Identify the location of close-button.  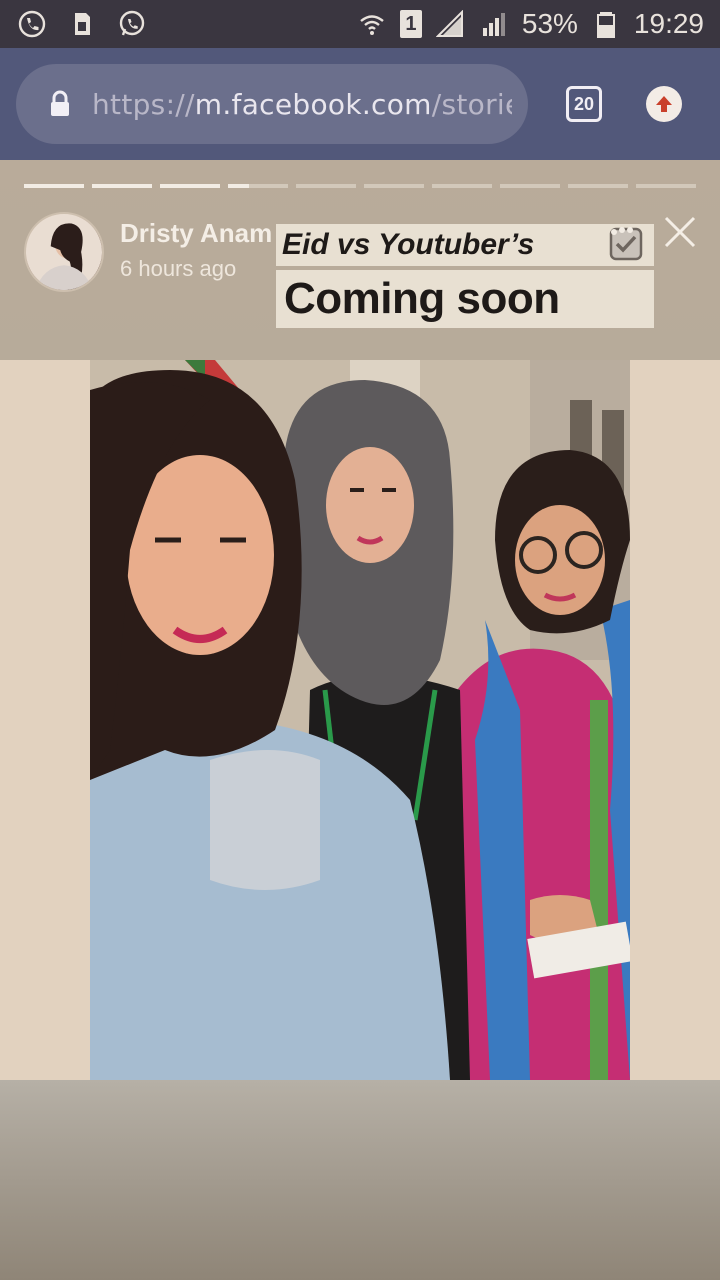
(680, 232).